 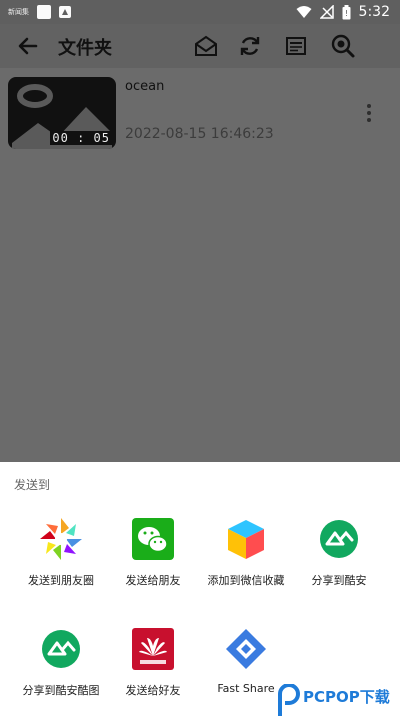 What do you see at coordinates (153, 690) in the screenshot?
I see `share-target-label: 发送给好友` at bounding box center [153, 690].